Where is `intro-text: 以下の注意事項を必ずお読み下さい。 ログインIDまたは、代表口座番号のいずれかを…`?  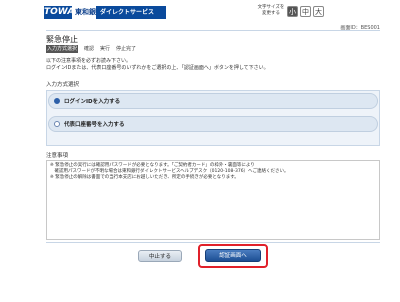 intro-text: 以下の注意事項を必ずお読み下さい。 ログインIDまたは、代表口座番号のいずれかを… is located at coordinates (211, 65).